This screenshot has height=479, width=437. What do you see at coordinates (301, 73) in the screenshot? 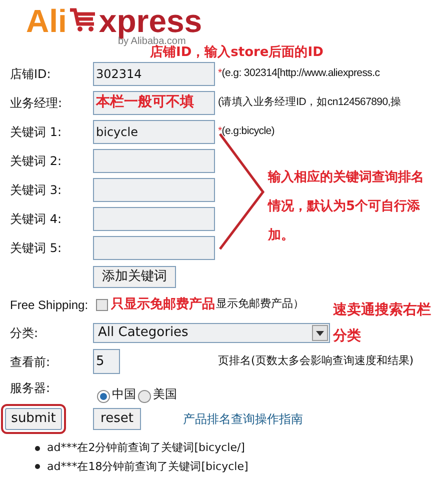
I see `field-hint: (e.g: 302314[http://www.aliexpress.c` at bounding box center [301, 73].